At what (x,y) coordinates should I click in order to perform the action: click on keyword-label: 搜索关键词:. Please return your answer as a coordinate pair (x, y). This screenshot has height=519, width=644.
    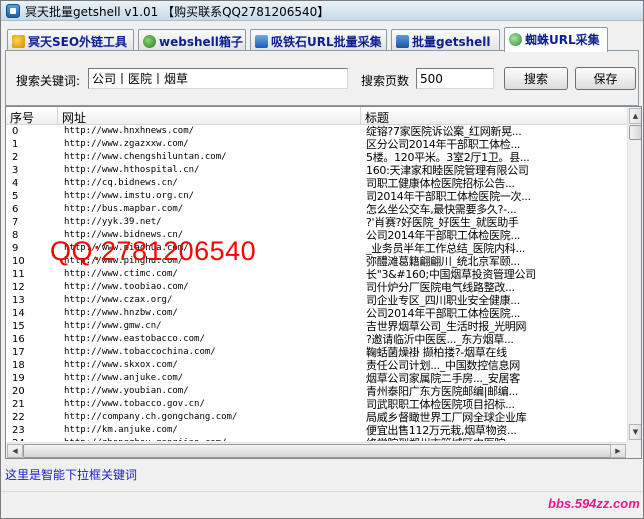
    Looking at the image, I should click on (48, 81).